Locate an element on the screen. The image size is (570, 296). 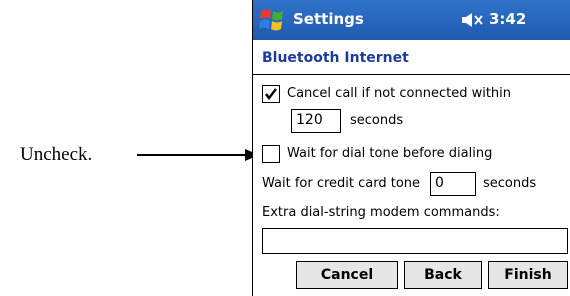
cancel-button: Cancel is located at coordinates (347, 275).